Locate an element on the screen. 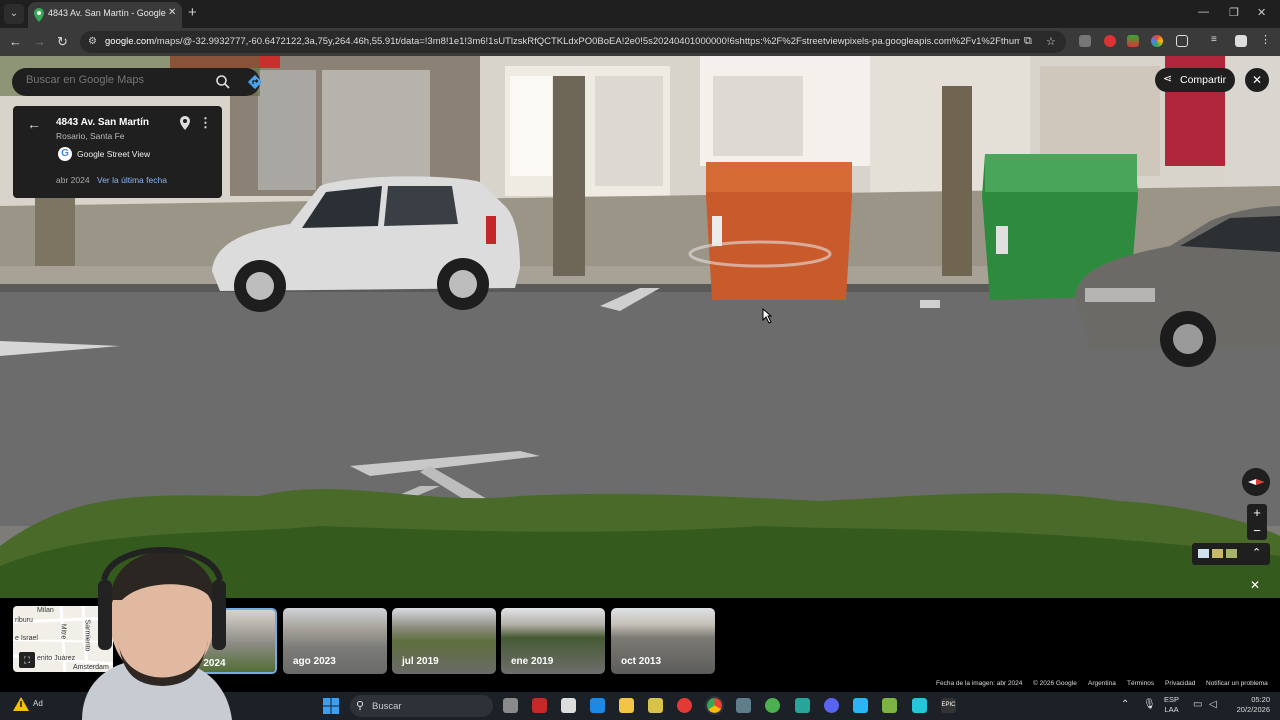 Image resolution: width=1280 pixels, height=720 pixels. see-latest-date-link: Ver la última fecha is located at coordinates (132, 180).